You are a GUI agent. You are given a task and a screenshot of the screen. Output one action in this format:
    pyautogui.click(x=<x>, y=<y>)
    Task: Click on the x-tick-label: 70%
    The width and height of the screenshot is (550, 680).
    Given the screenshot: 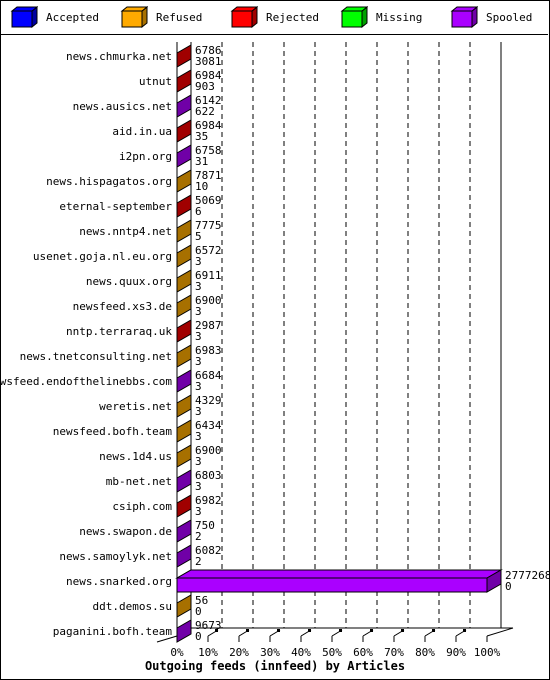 What is the action you would take?
    pyautogui.click(x=394, y=652)
    